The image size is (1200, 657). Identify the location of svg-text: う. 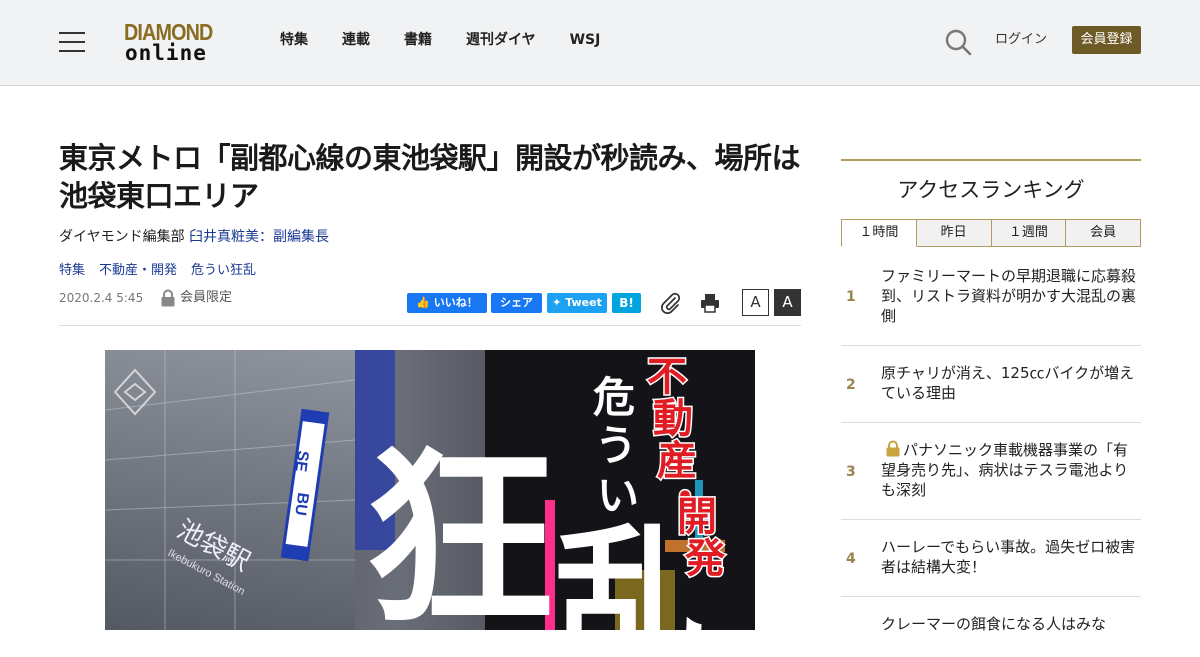
(616, 445).